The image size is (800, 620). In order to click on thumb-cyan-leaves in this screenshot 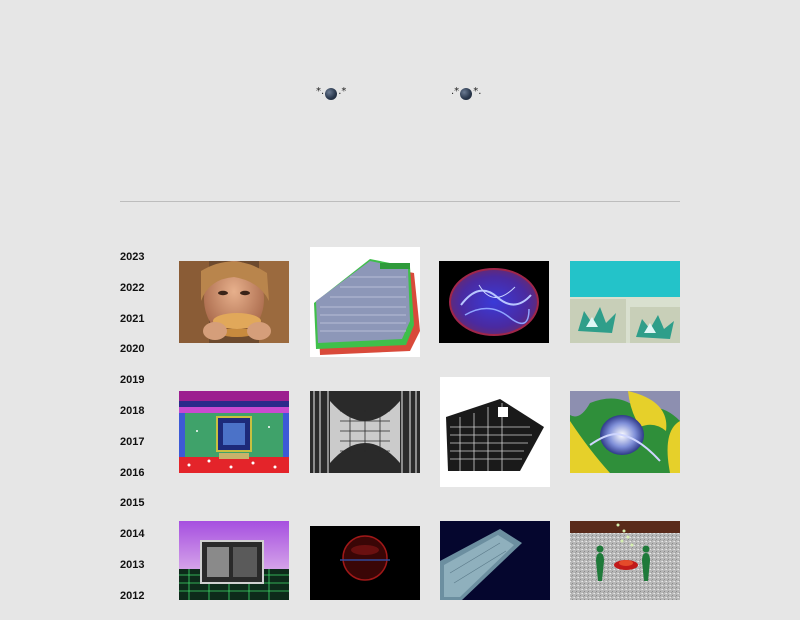, I will do `click(625, 302)`.